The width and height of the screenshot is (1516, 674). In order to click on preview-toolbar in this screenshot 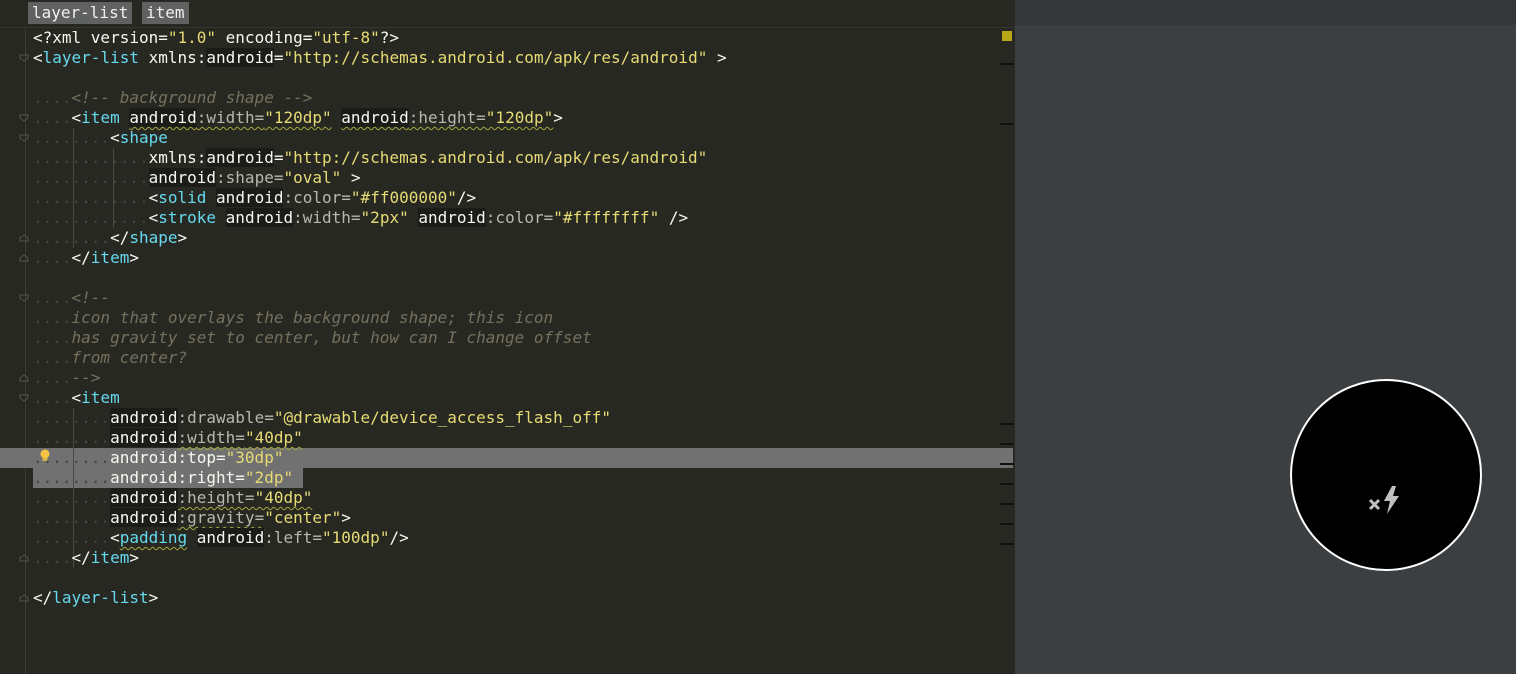, I will do `click(1265, 12)`.